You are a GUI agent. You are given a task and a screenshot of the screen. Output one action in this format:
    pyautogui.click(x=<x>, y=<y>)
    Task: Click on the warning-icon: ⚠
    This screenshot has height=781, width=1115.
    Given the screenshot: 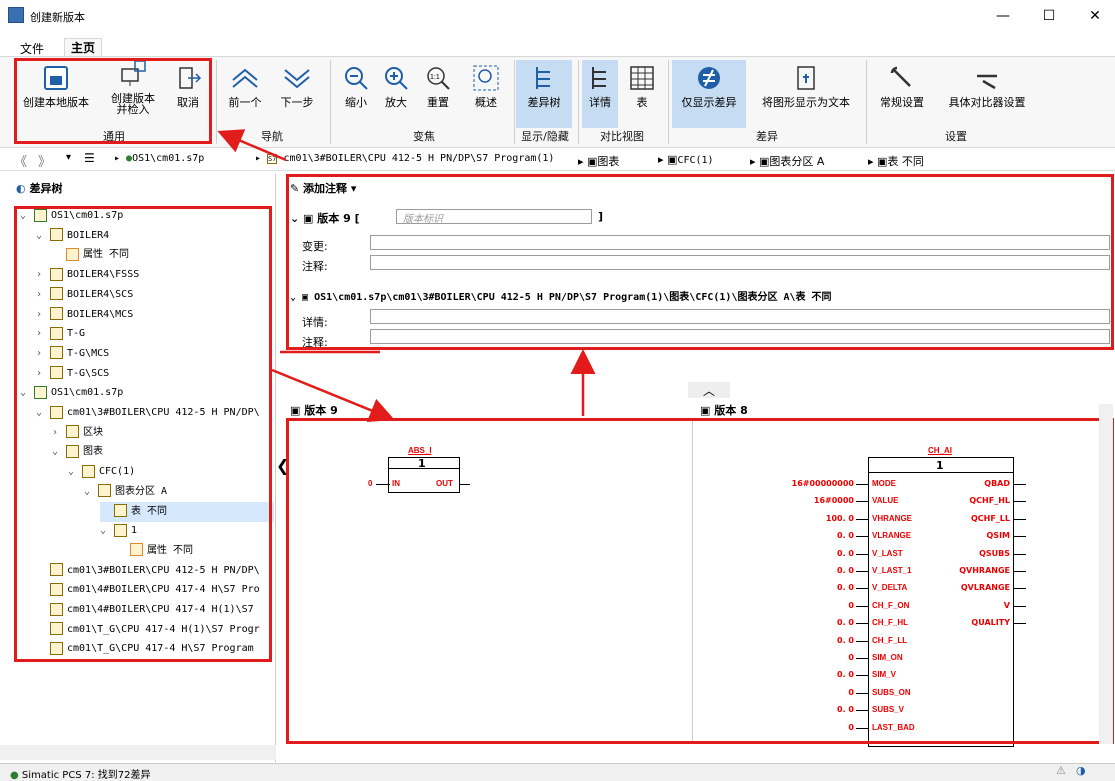 What is the action you would take?
    pyautogui.click(x=1061, y=770)
    